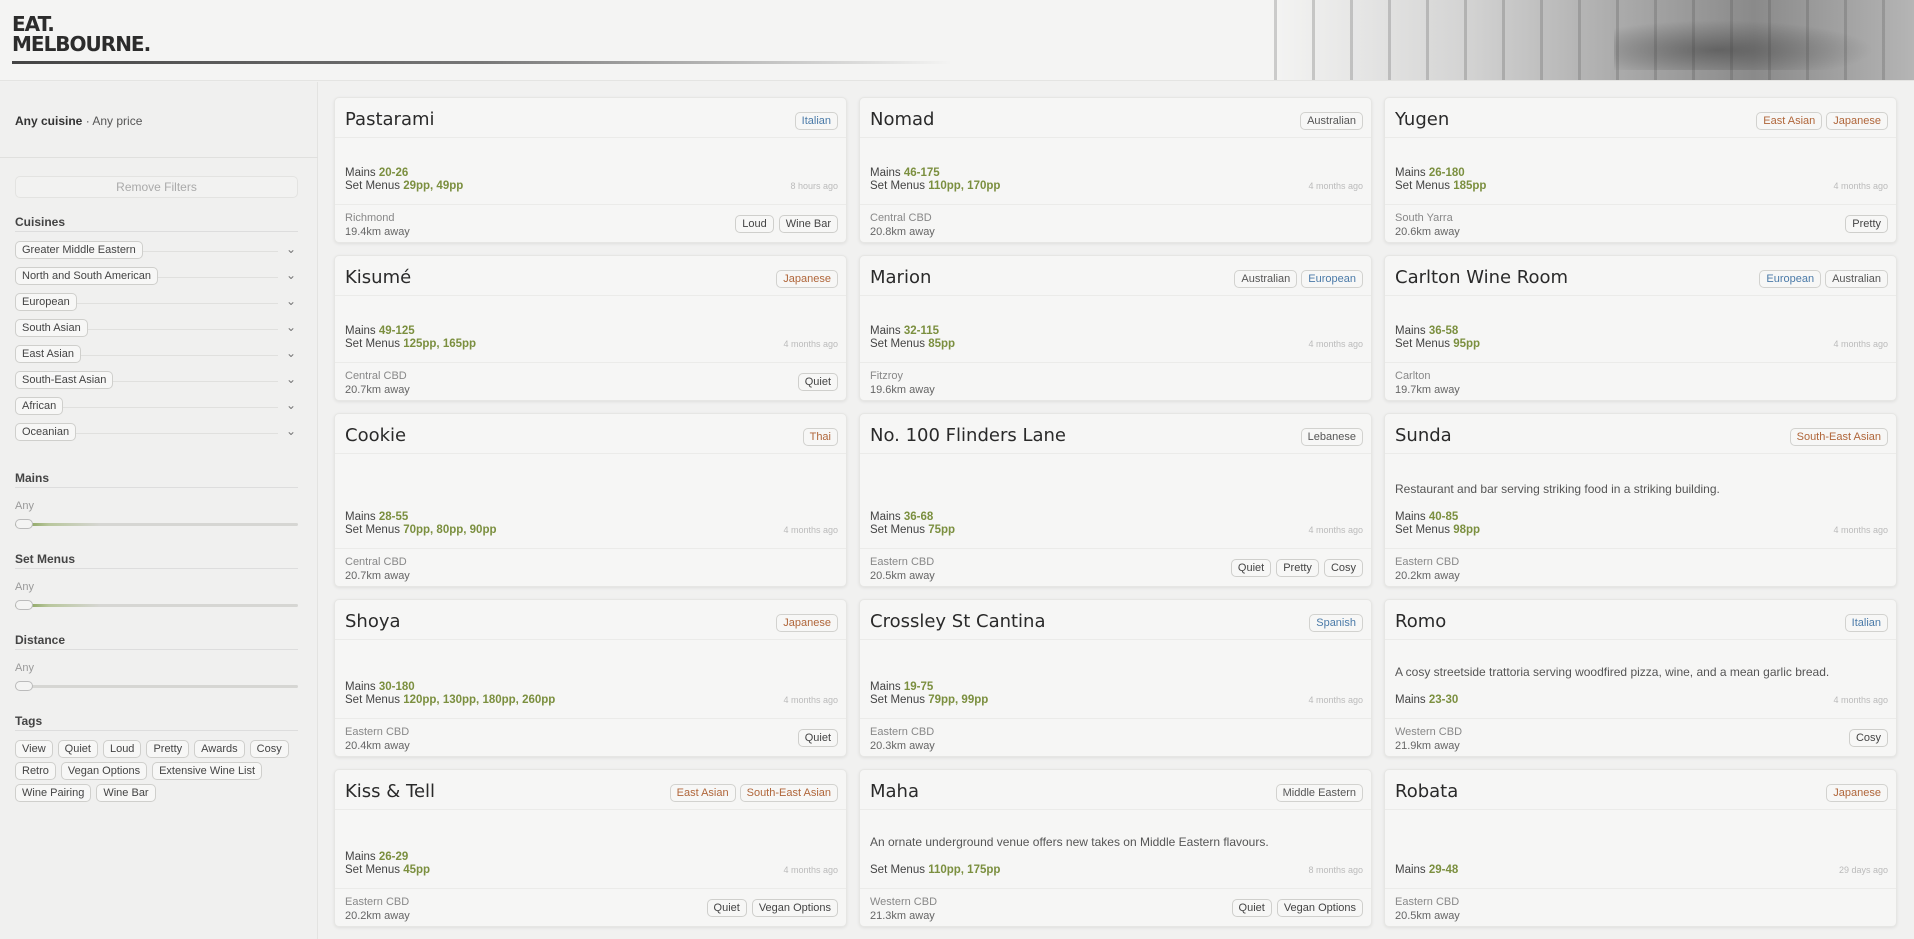 The image size is (1914, 939). I want to click on cuisine-badge: Lebanese, so click(1331, 437).